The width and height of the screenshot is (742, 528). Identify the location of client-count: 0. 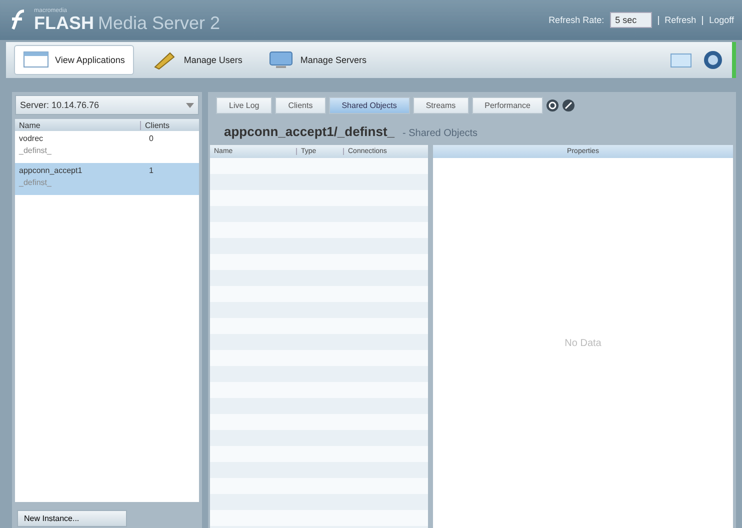
(151, 139).